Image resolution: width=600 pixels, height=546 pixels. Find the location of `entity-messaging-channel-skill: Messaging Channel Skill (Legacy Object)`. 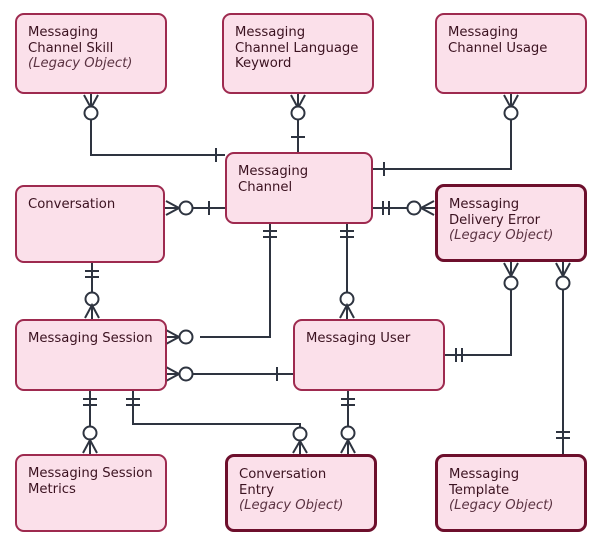

entity-messaging-channel-skill: Messaging Channel Skill (Legacy Object) is located at coordinates (91, 53).